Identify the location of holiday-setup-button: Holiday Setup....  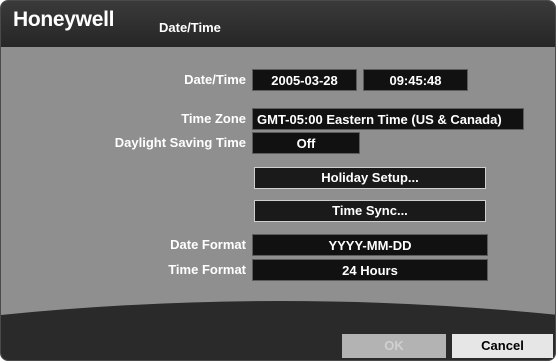
(370, 178).